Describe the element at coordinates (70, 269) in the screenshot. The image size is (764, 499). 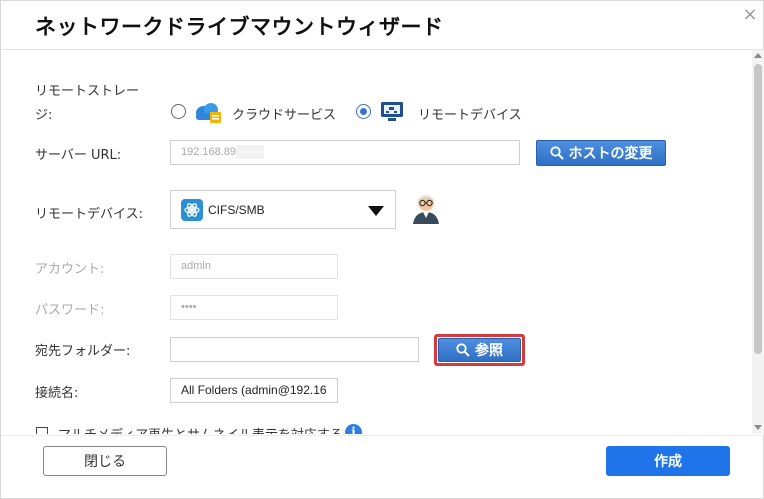
I see `account-label: アカウント:` at that location.